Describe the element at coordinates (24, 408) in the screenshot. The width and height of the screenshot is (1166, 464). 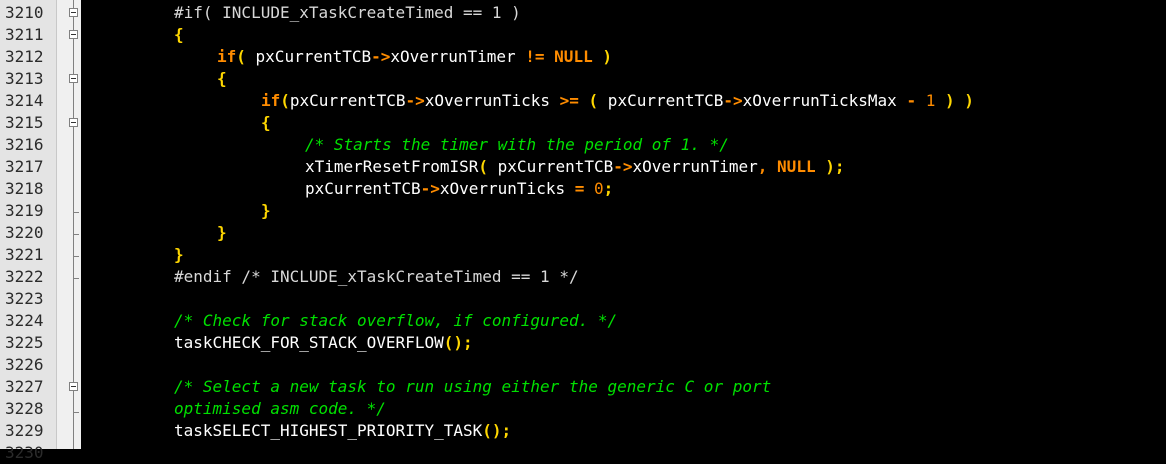
I see `line-number: 3228` at that location.